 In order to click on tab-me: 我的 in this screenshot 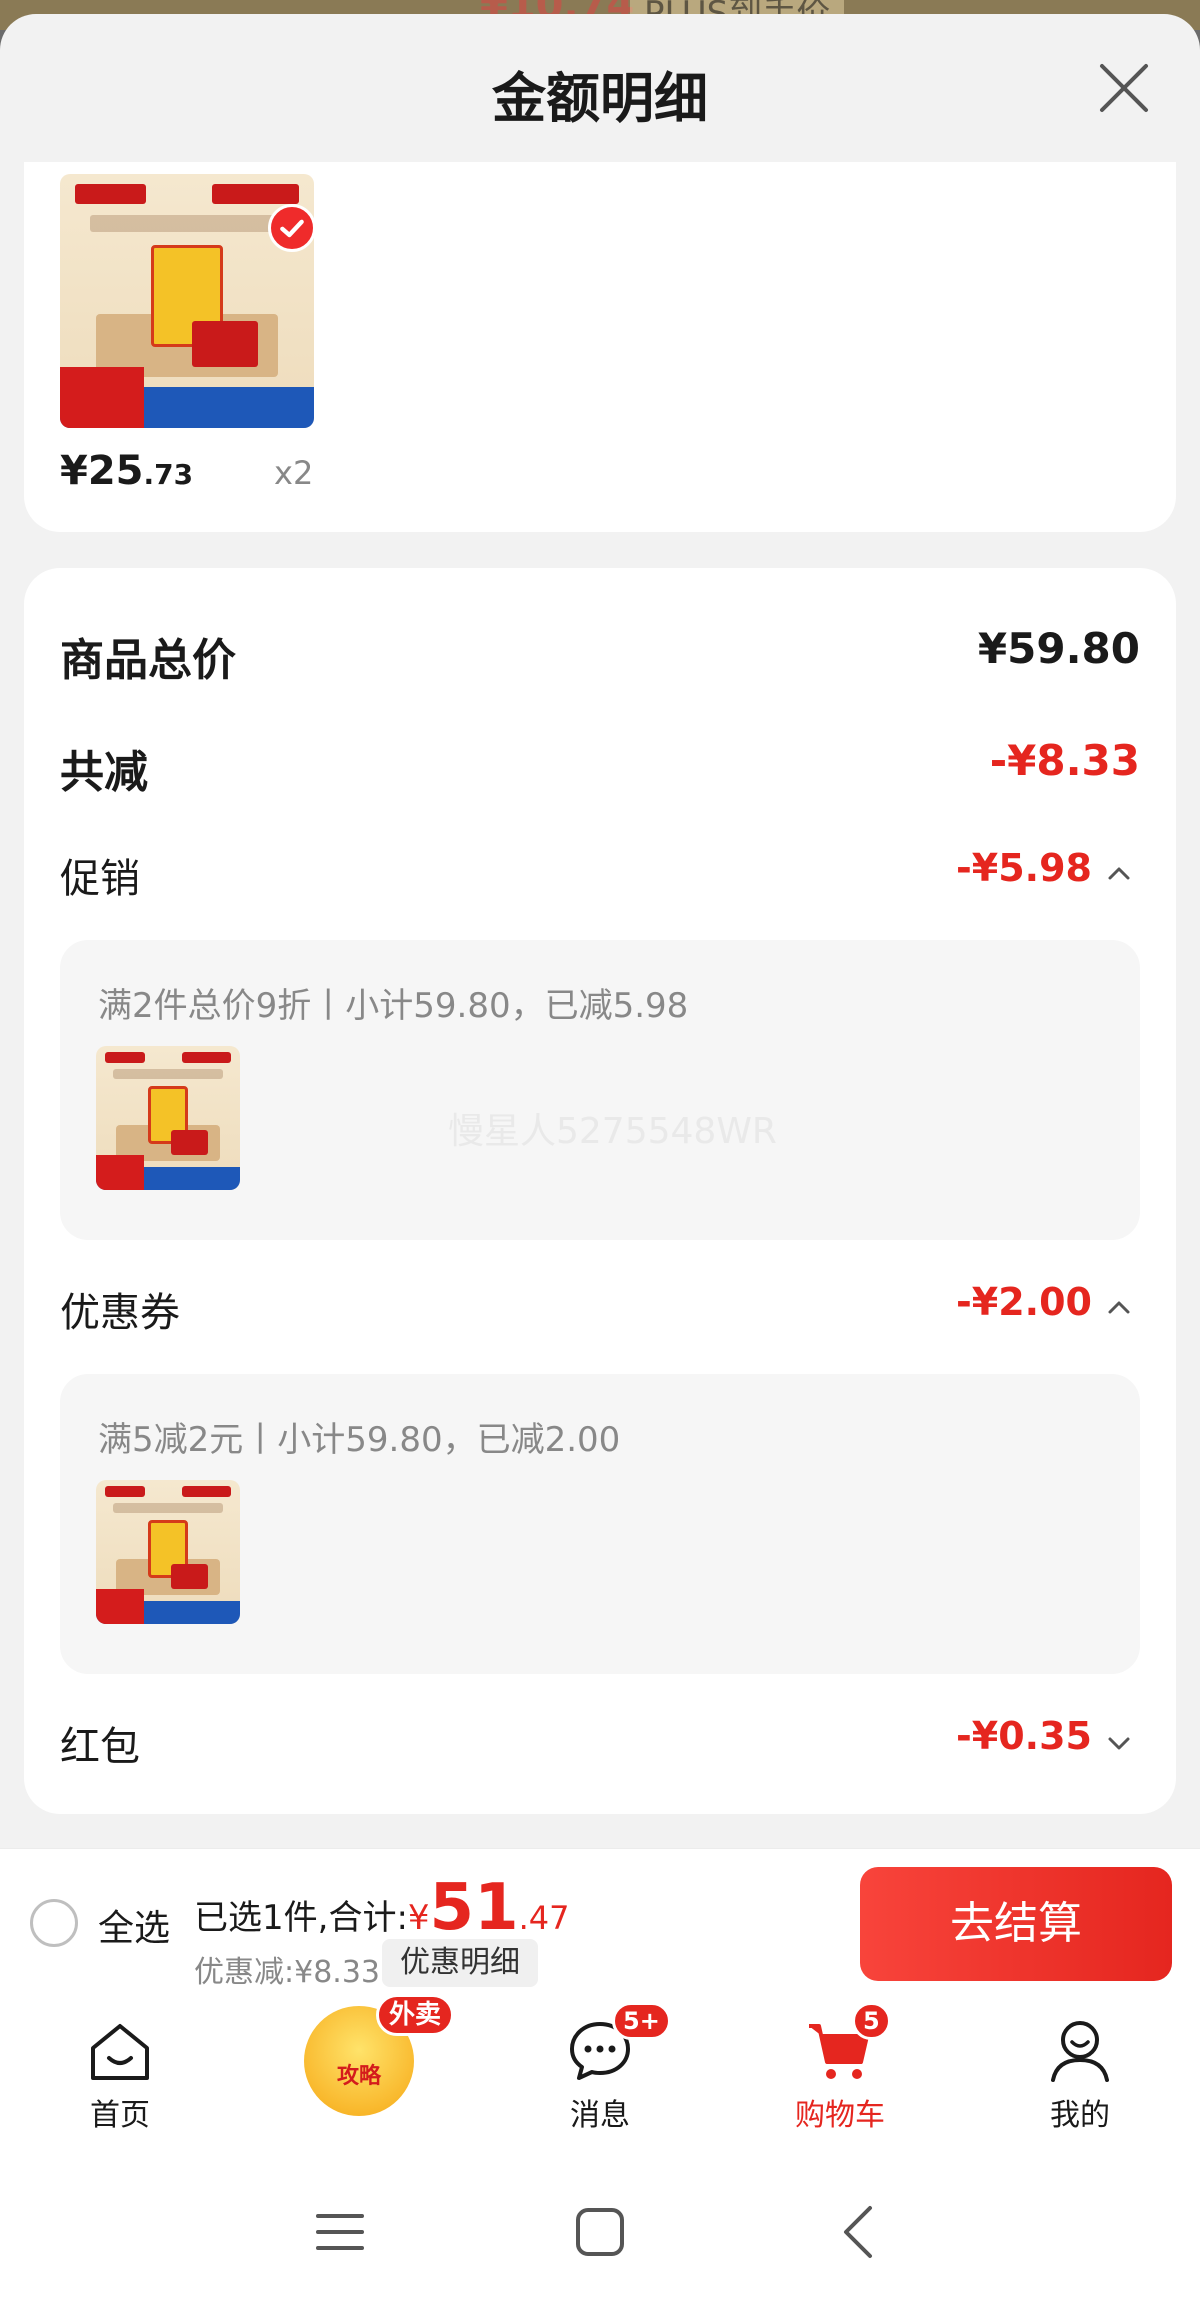, I will do `click(1080, 2070)`.